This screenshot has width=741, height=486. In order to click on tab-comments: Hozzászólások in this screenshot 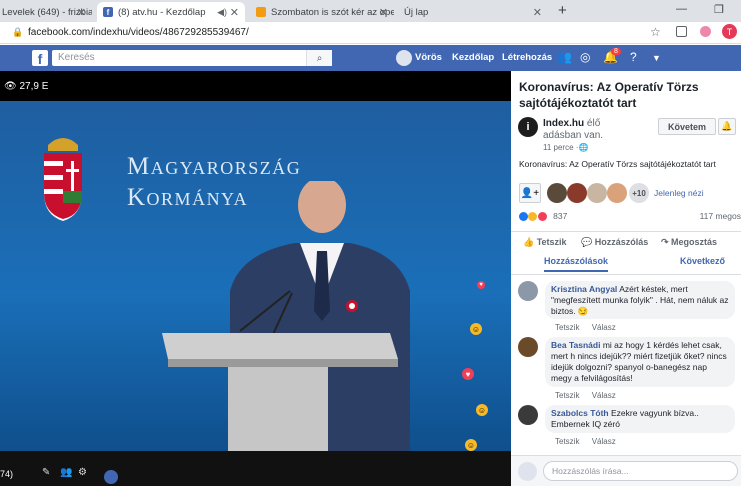, I will do `click(576, 264)`.